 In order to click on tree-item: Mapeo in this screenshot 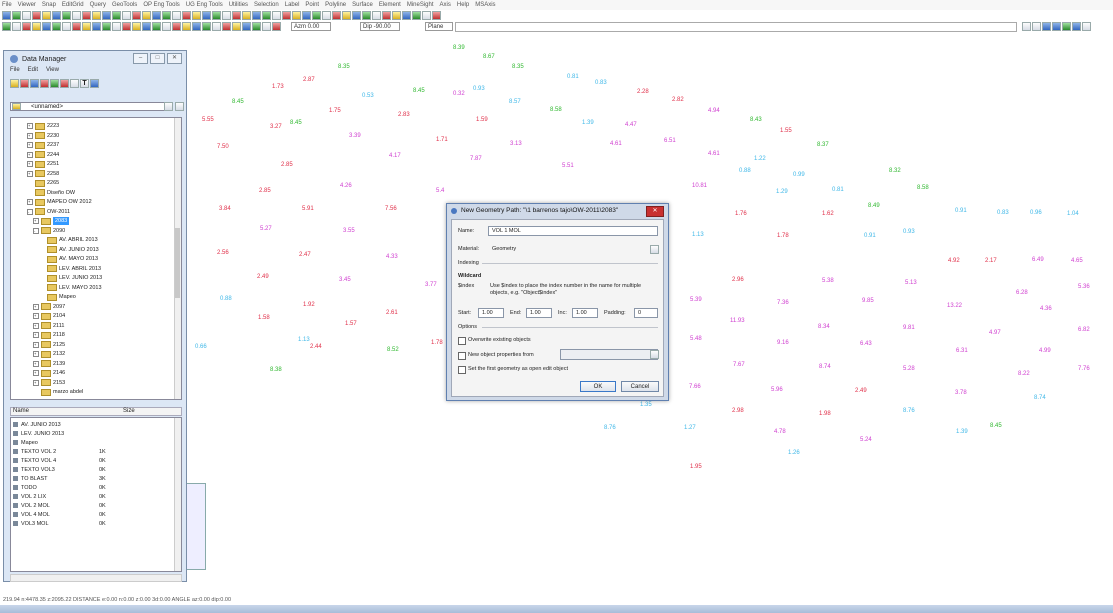, I will do `click(57, 297)`.